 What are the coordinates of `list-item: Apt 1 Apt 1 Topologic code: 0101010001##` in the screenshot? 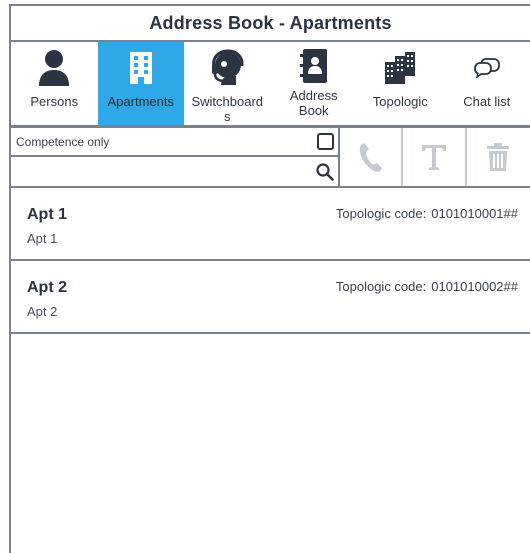 It's located at (270, 224).